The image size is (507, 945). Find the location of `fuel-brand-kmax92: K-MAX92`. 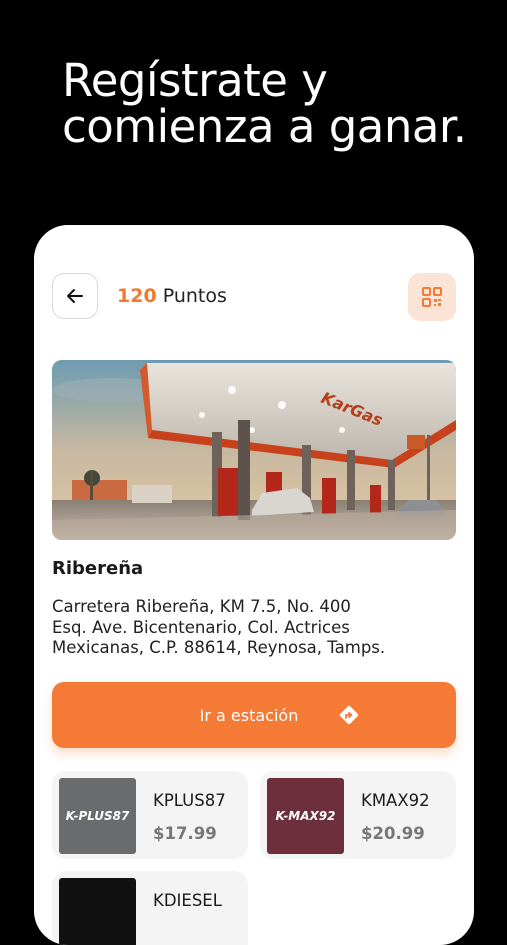

fuel-brand-kmax92: K-MAX92 is located at coordinates (305, 816).